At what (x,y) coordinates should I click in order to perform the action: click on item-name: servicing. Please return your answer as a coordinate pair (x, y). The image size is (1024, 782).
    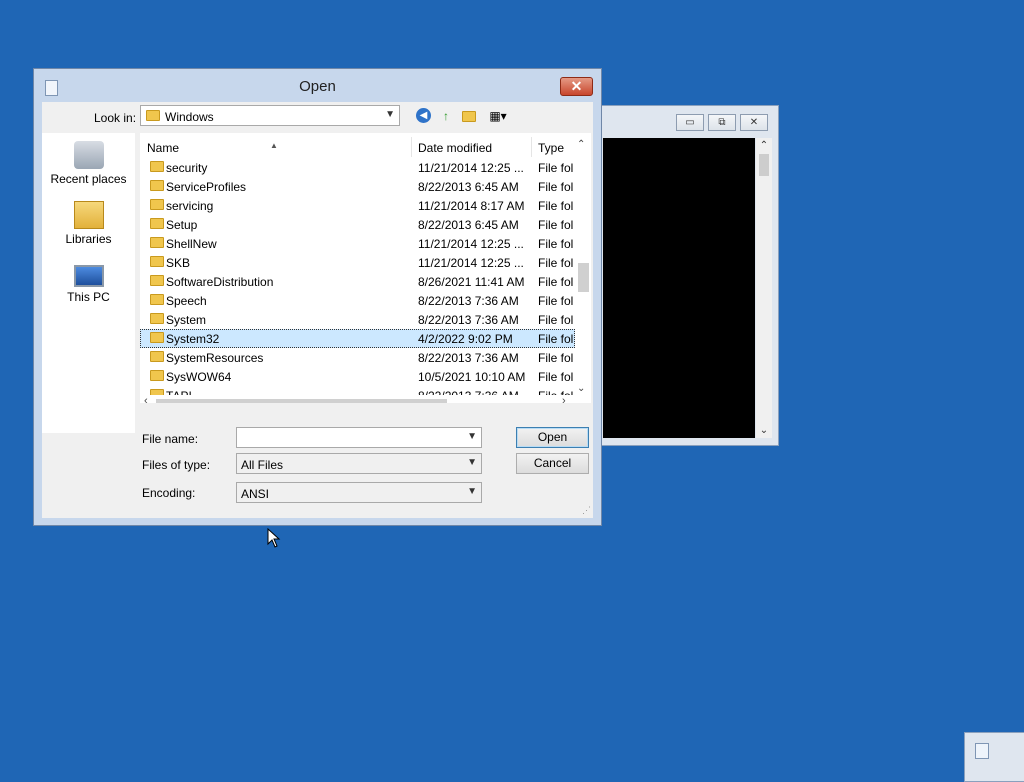
    Looking at the image, I should click on (190, 206).